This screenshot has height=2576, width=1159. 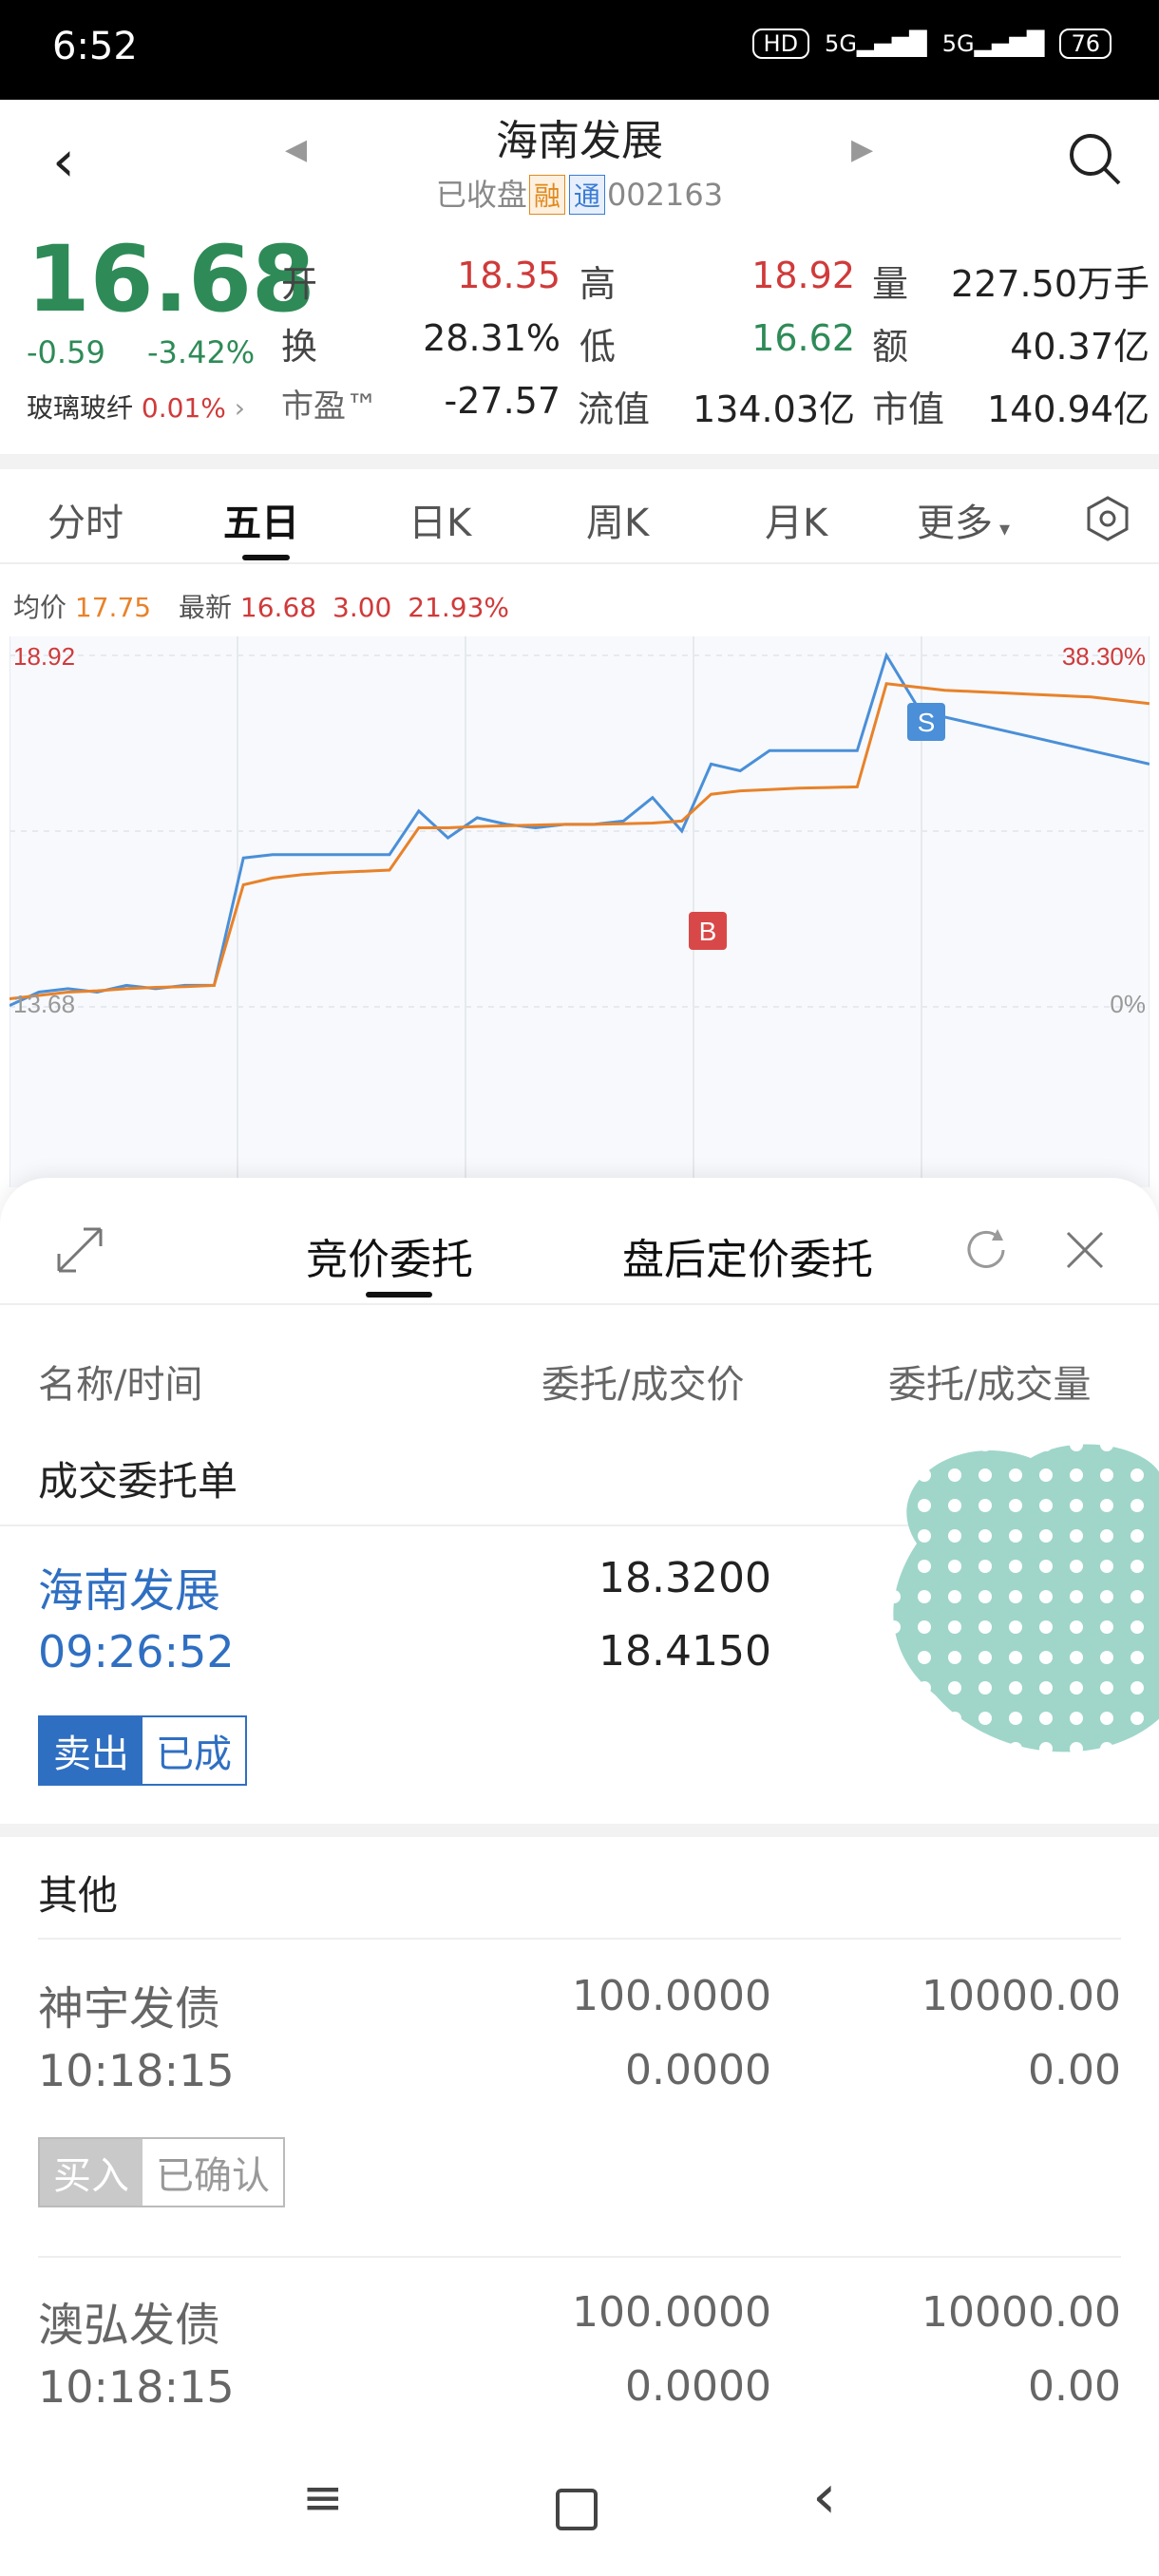 I want to click on margin-tag: 融, so click(x=546, y=195).